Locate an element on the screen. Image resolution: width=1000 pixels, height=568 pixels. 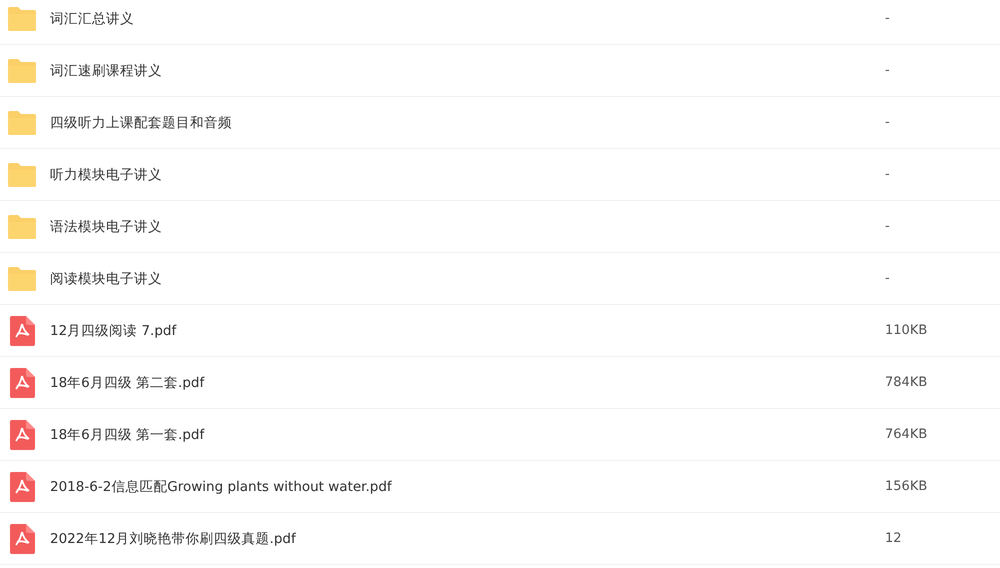
file-size: 156KB is located at coordinates (906, 486).